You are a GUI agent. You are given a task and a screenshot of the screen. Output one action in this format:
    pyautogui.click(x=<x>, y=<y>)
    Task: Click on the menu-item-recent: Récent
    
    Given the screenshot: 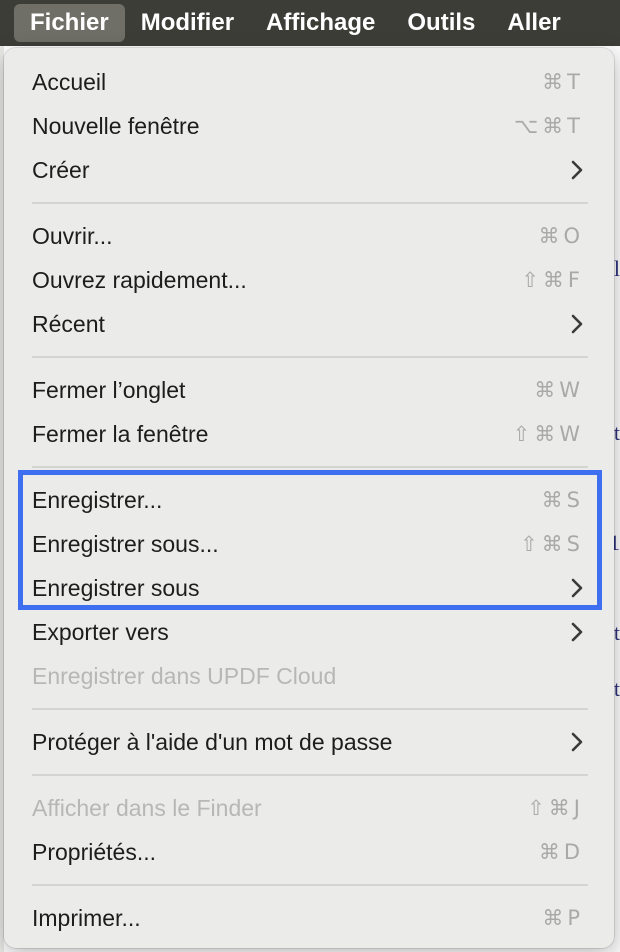 What is the action you would take?
    pyautogui.click(x=309, y=324)
    